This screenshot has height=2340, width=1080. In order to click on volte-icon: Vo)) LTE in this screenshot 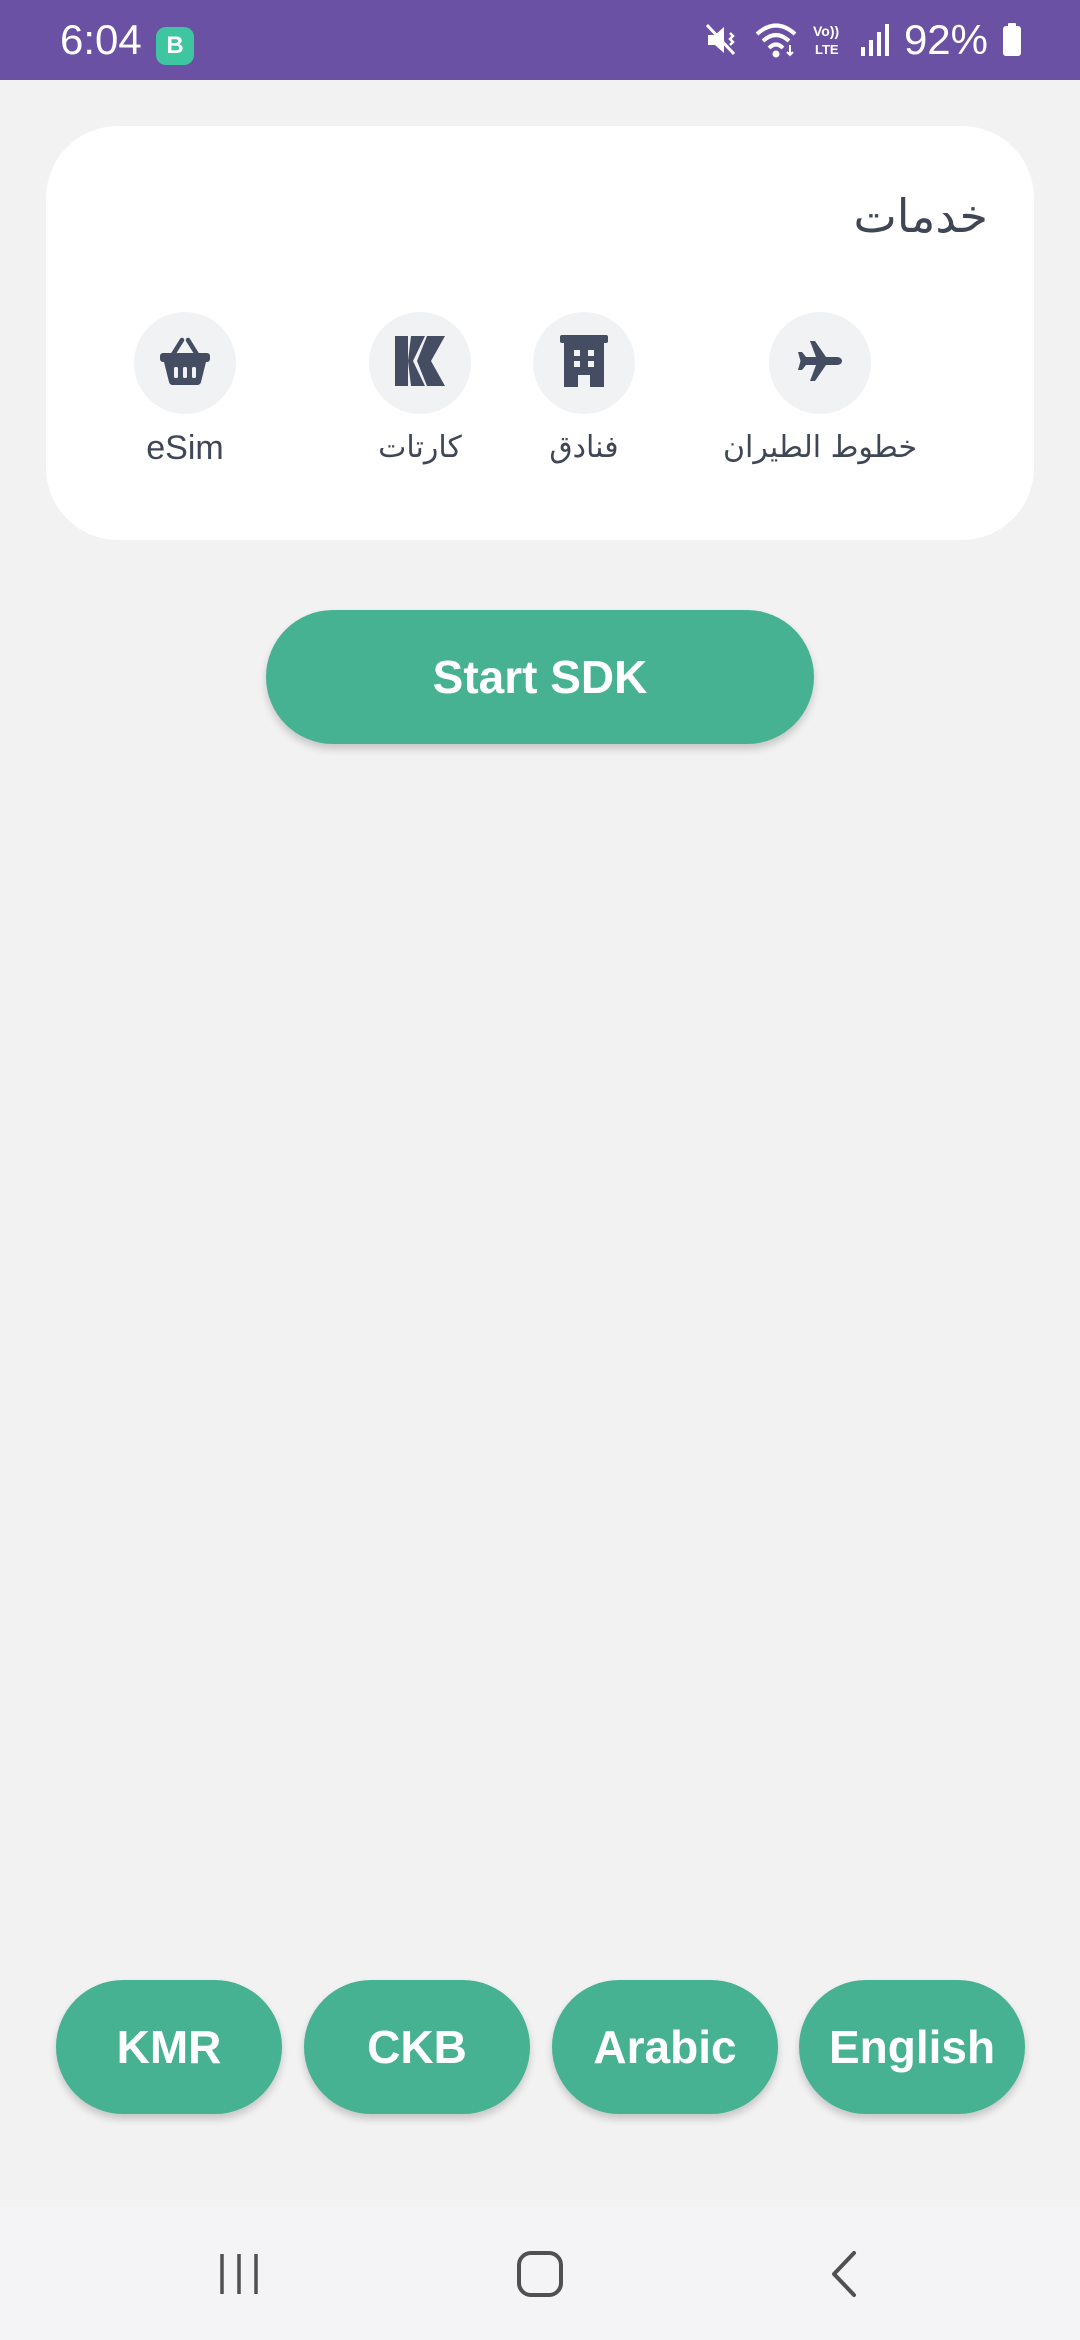, I will do `click(829, 40)`.